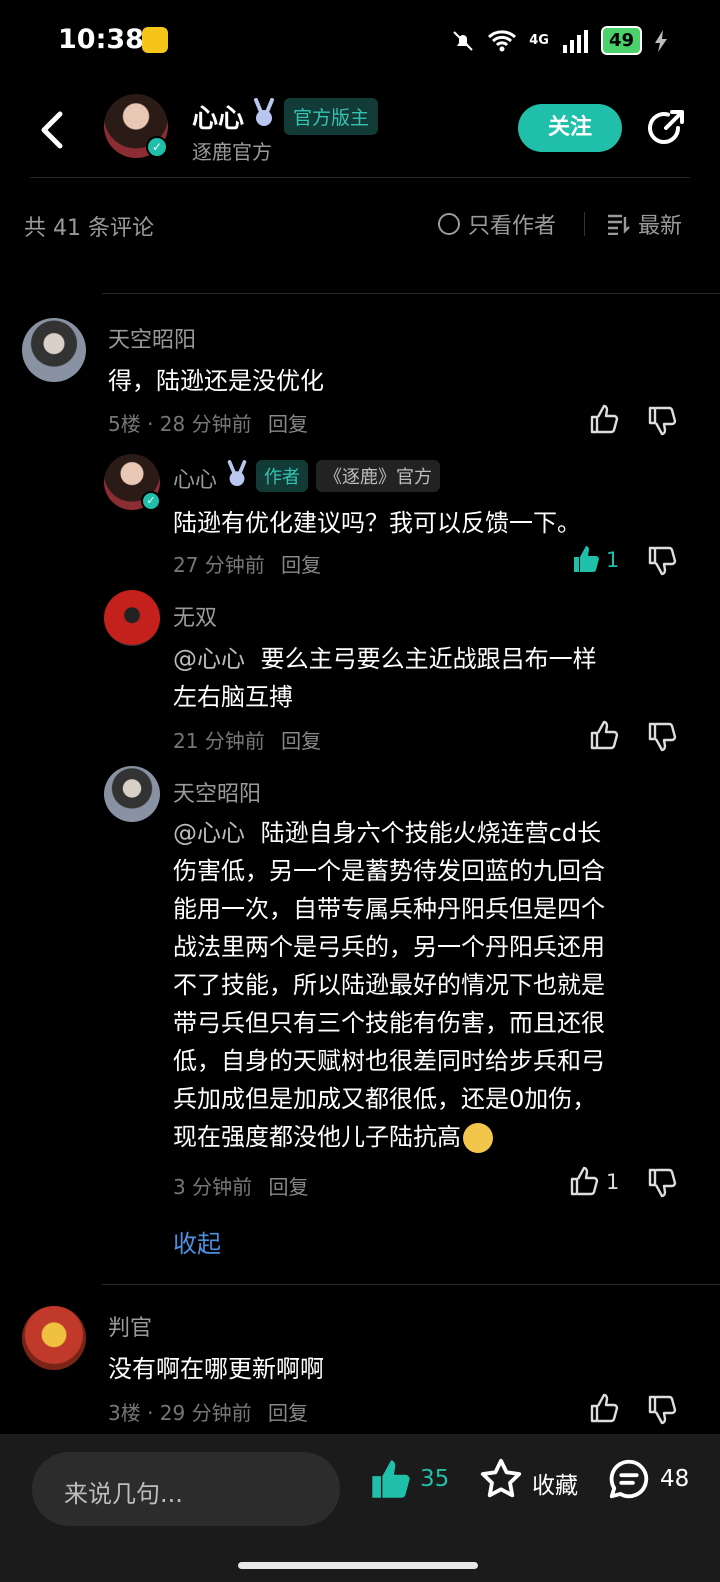  Describe the element at coordinates (195, 616) in the screenshot. I see `reply-username: 无双` at that location.